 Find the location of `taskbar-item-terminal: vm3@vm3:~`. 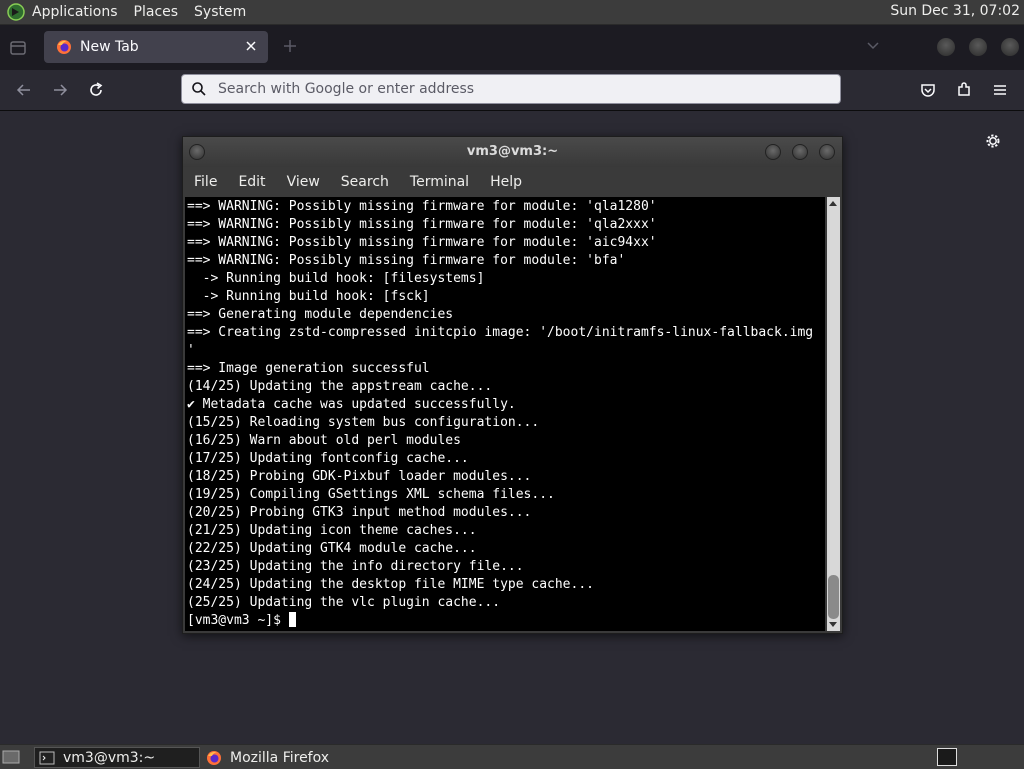

taskbar-item-terminal: vm3@vm3:~ is located at coordinates (117, 757).